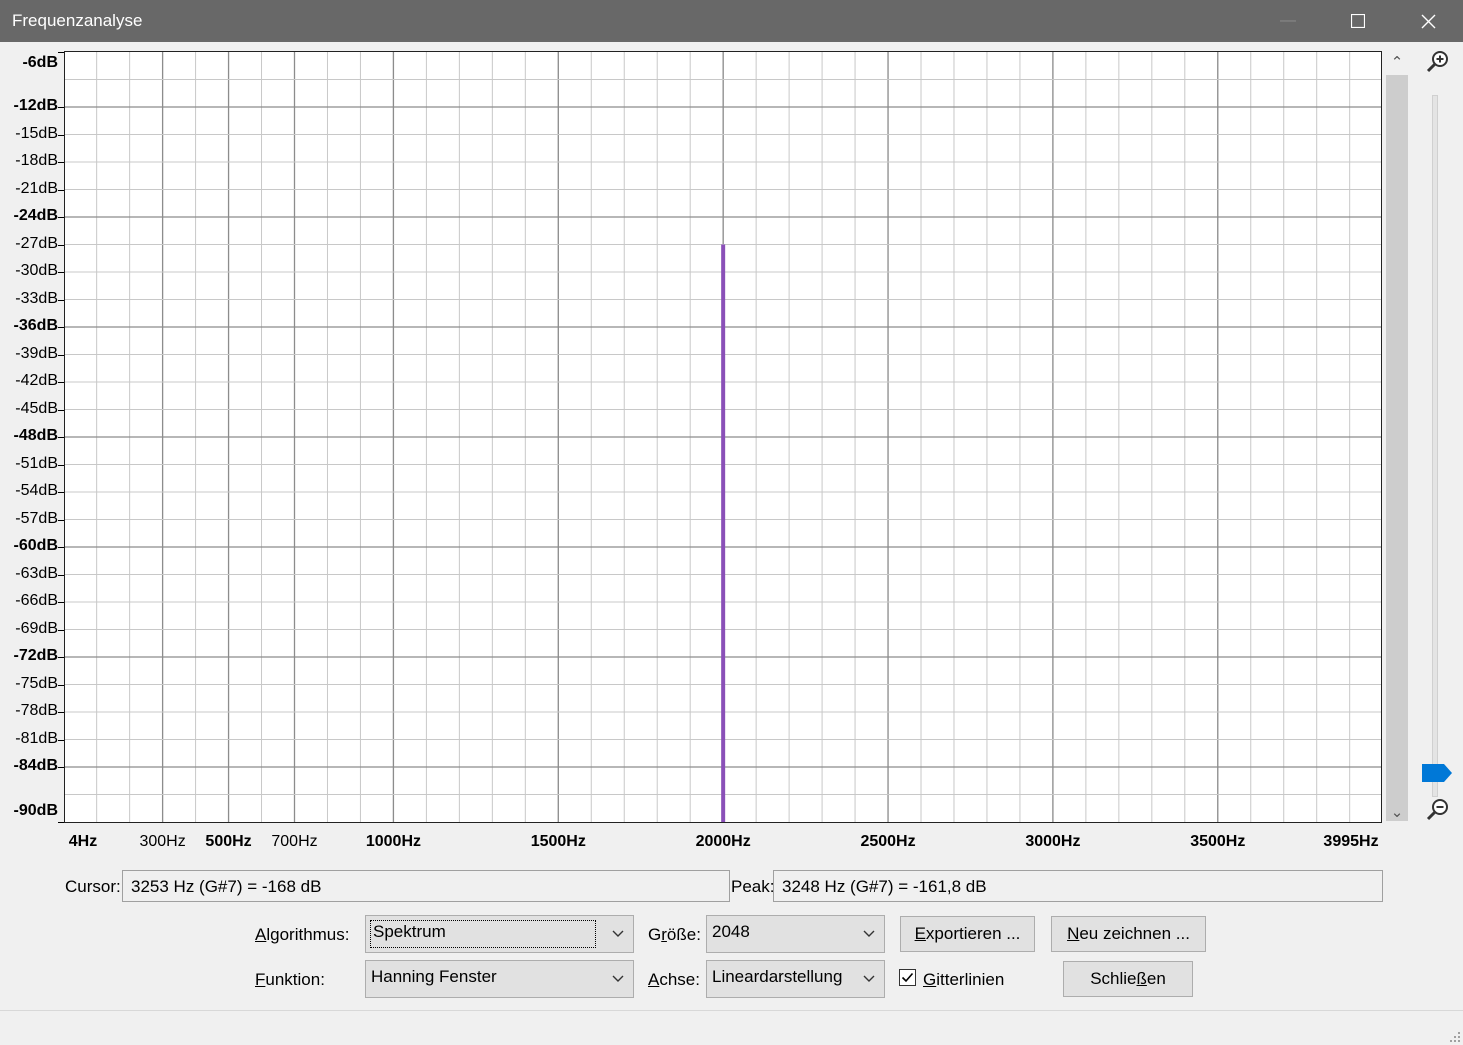  I want to click on size-label: Größe:, so click(674, 934).